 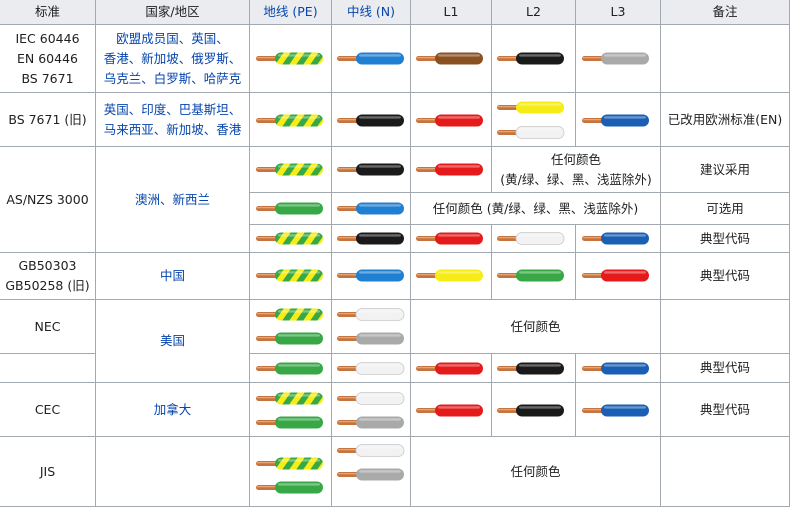 I want to click on wire-cec-l3, so click(x=616, y=410).